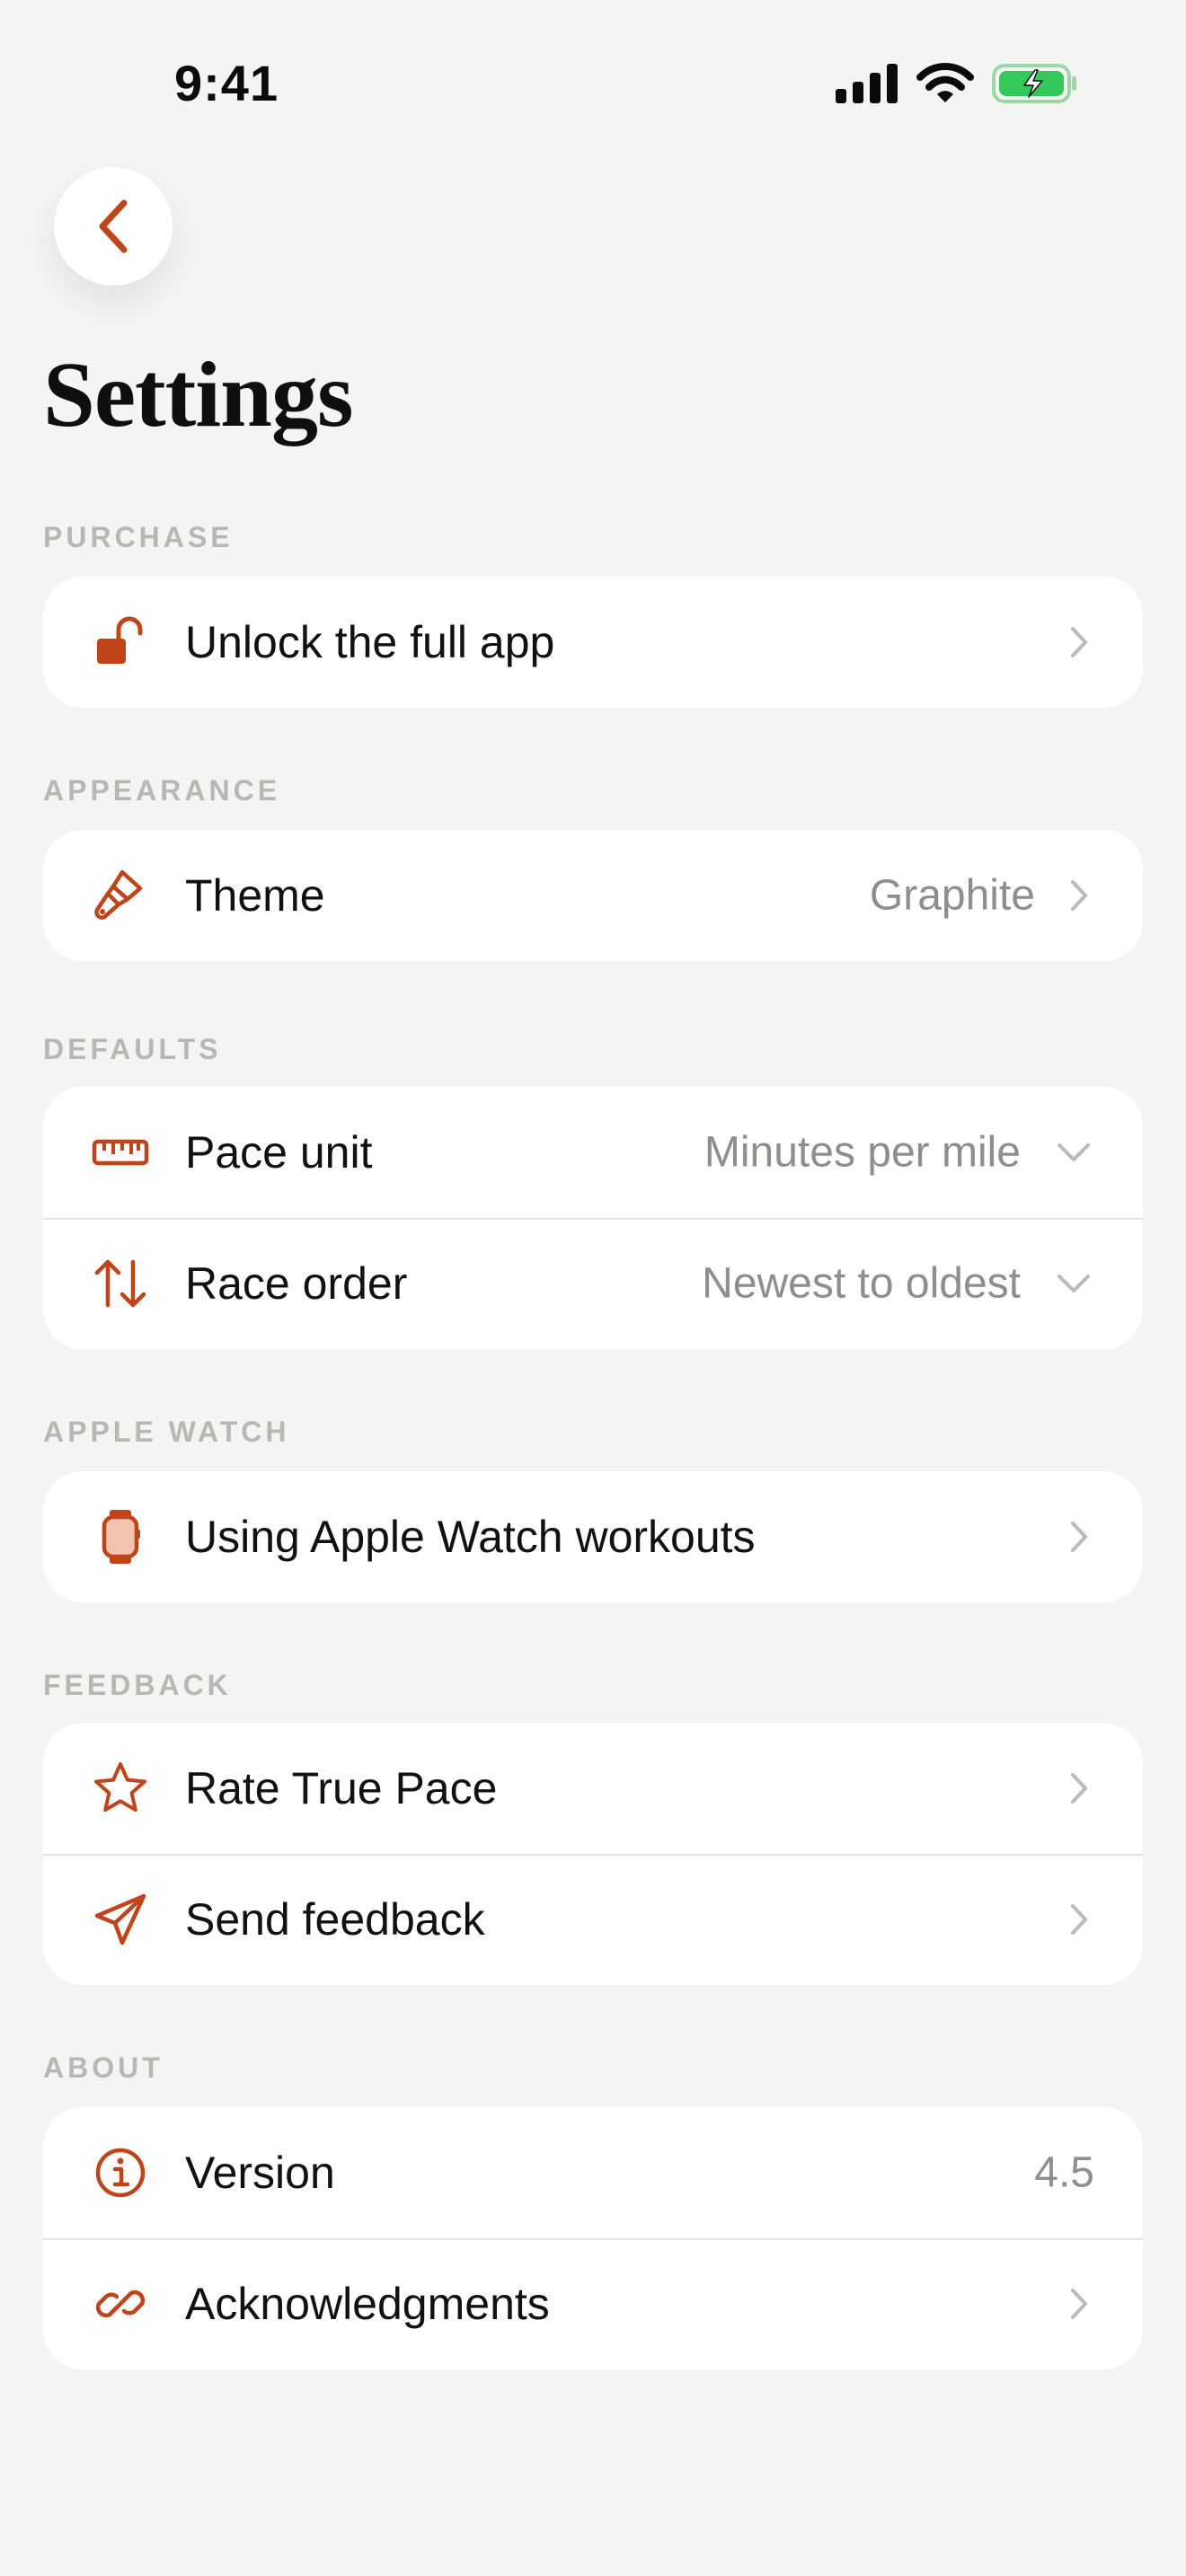  I want to click on section-header-purchase: PURCHASE, so click(138, 537).